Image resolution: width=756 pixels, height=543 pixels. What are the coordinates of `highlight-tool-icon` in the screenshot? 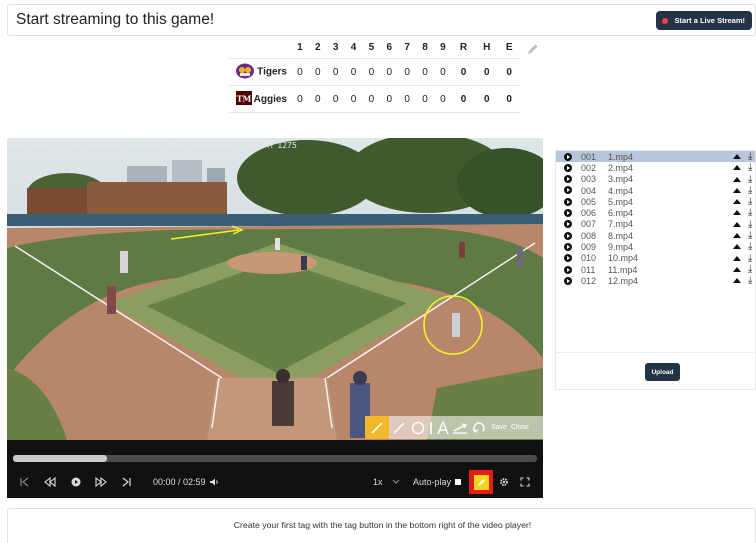 It's located at (377, 427).